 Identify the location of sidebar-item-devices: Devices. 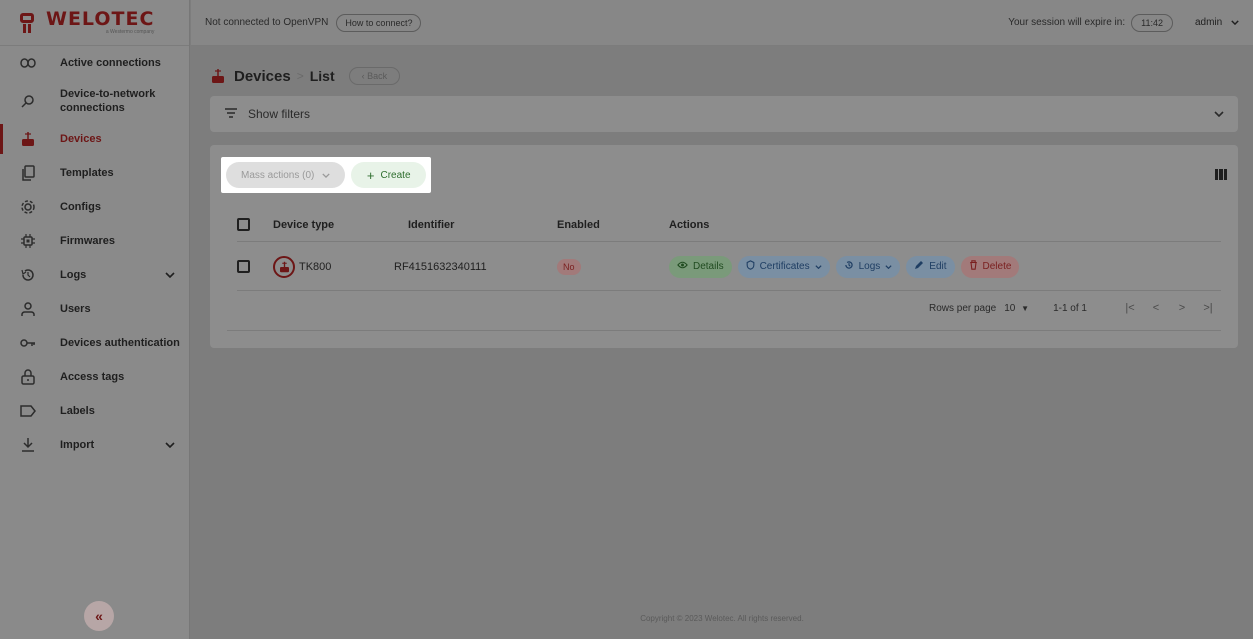
(94, 139).